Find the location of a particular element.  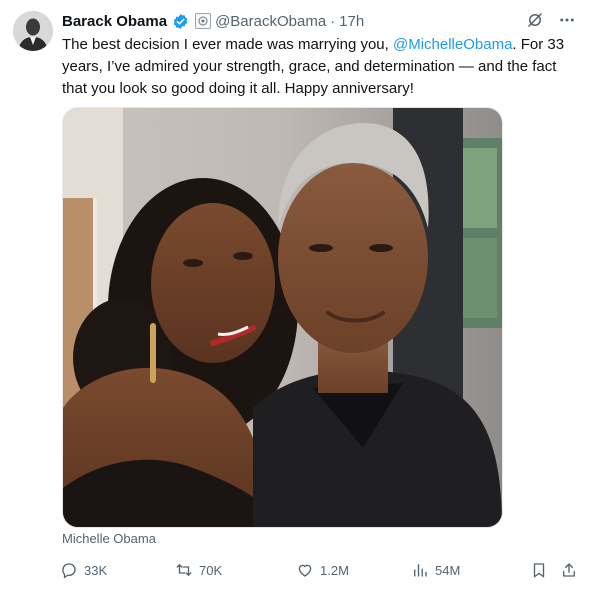

action-bar: 33K 70K 1.2M 54M is located at coordinates (320, 571).